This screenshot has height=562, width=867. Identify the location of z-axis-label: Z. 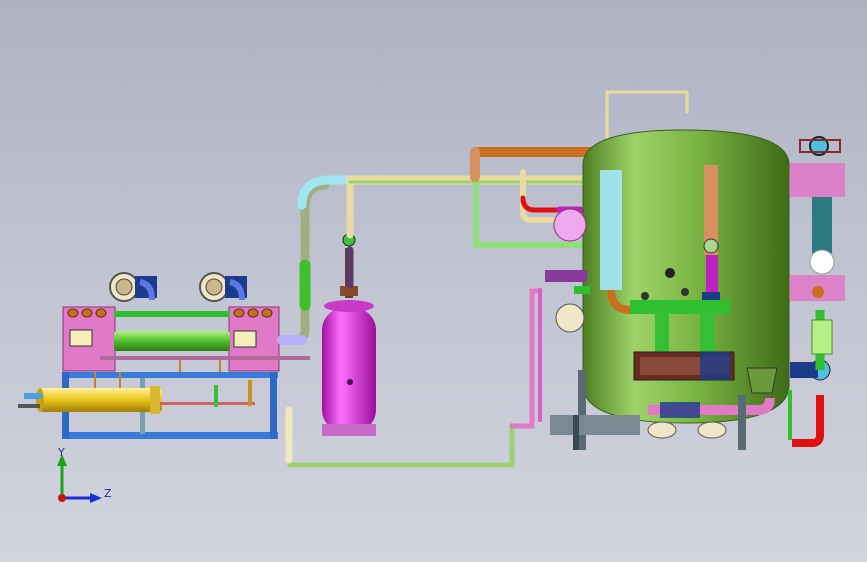
(108, 493).